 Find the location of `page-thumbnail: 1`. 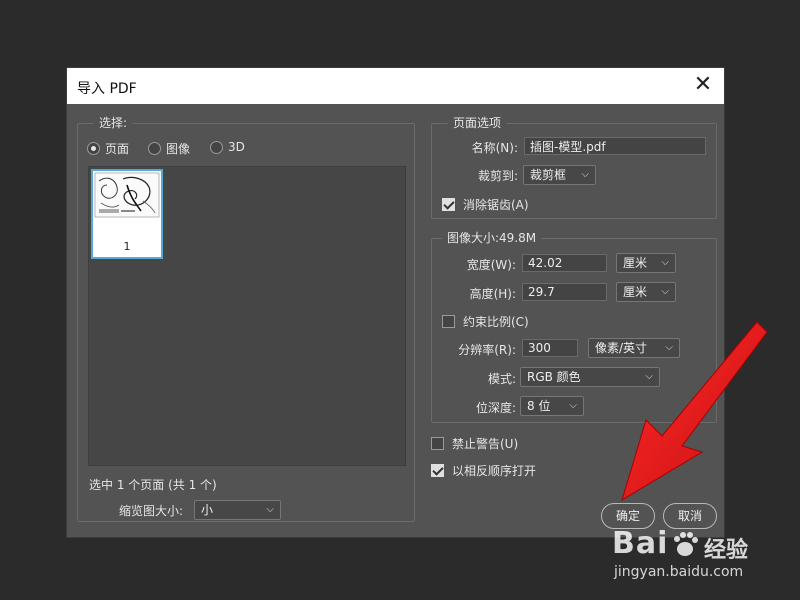

page-thumbnail: 1 is located at coordinates (127, 214).